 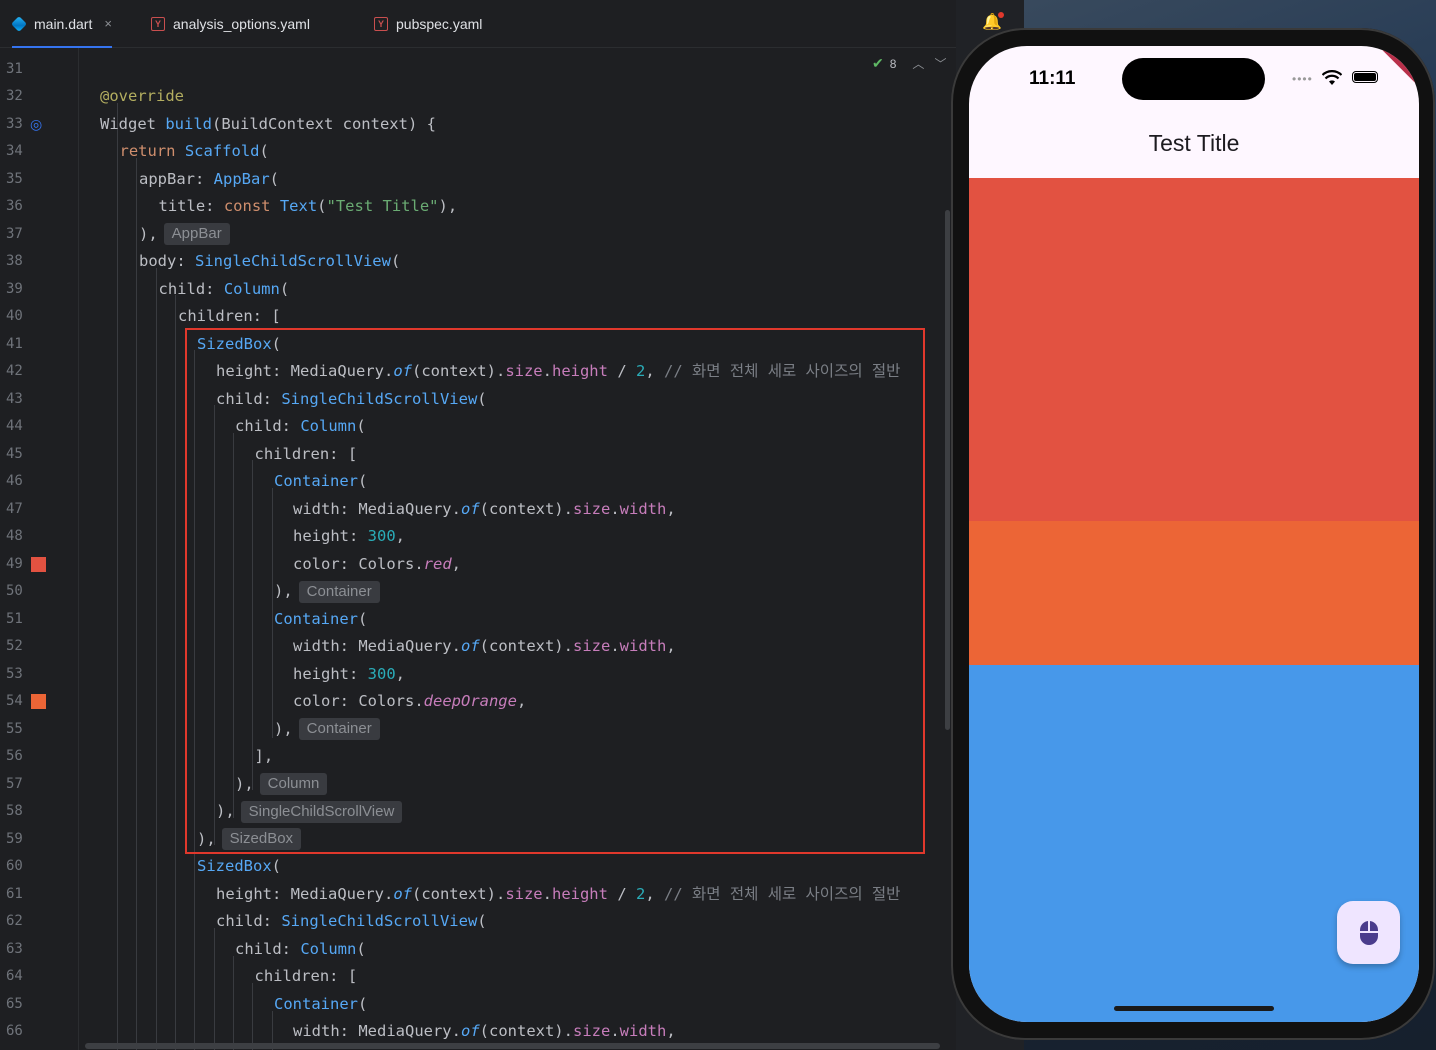 I want to click on code-token: Widget, so click(x=133, y=123).